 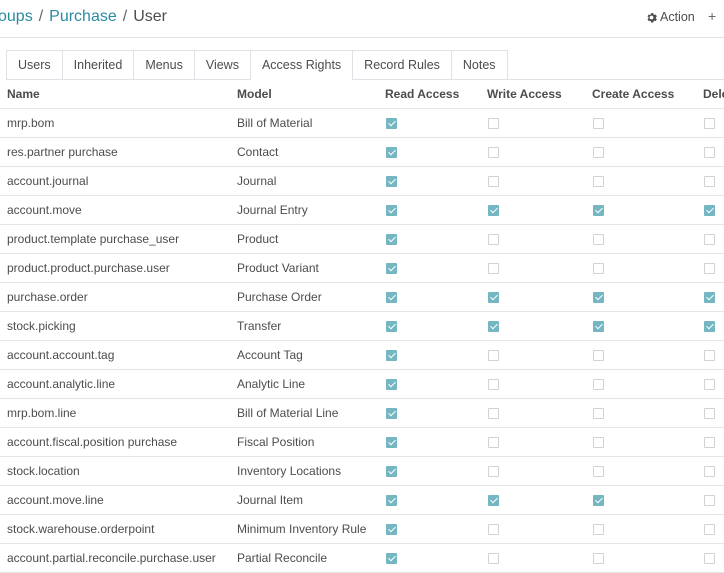 I want to click on tab-notes: Notes, so click(x=479, y=64).